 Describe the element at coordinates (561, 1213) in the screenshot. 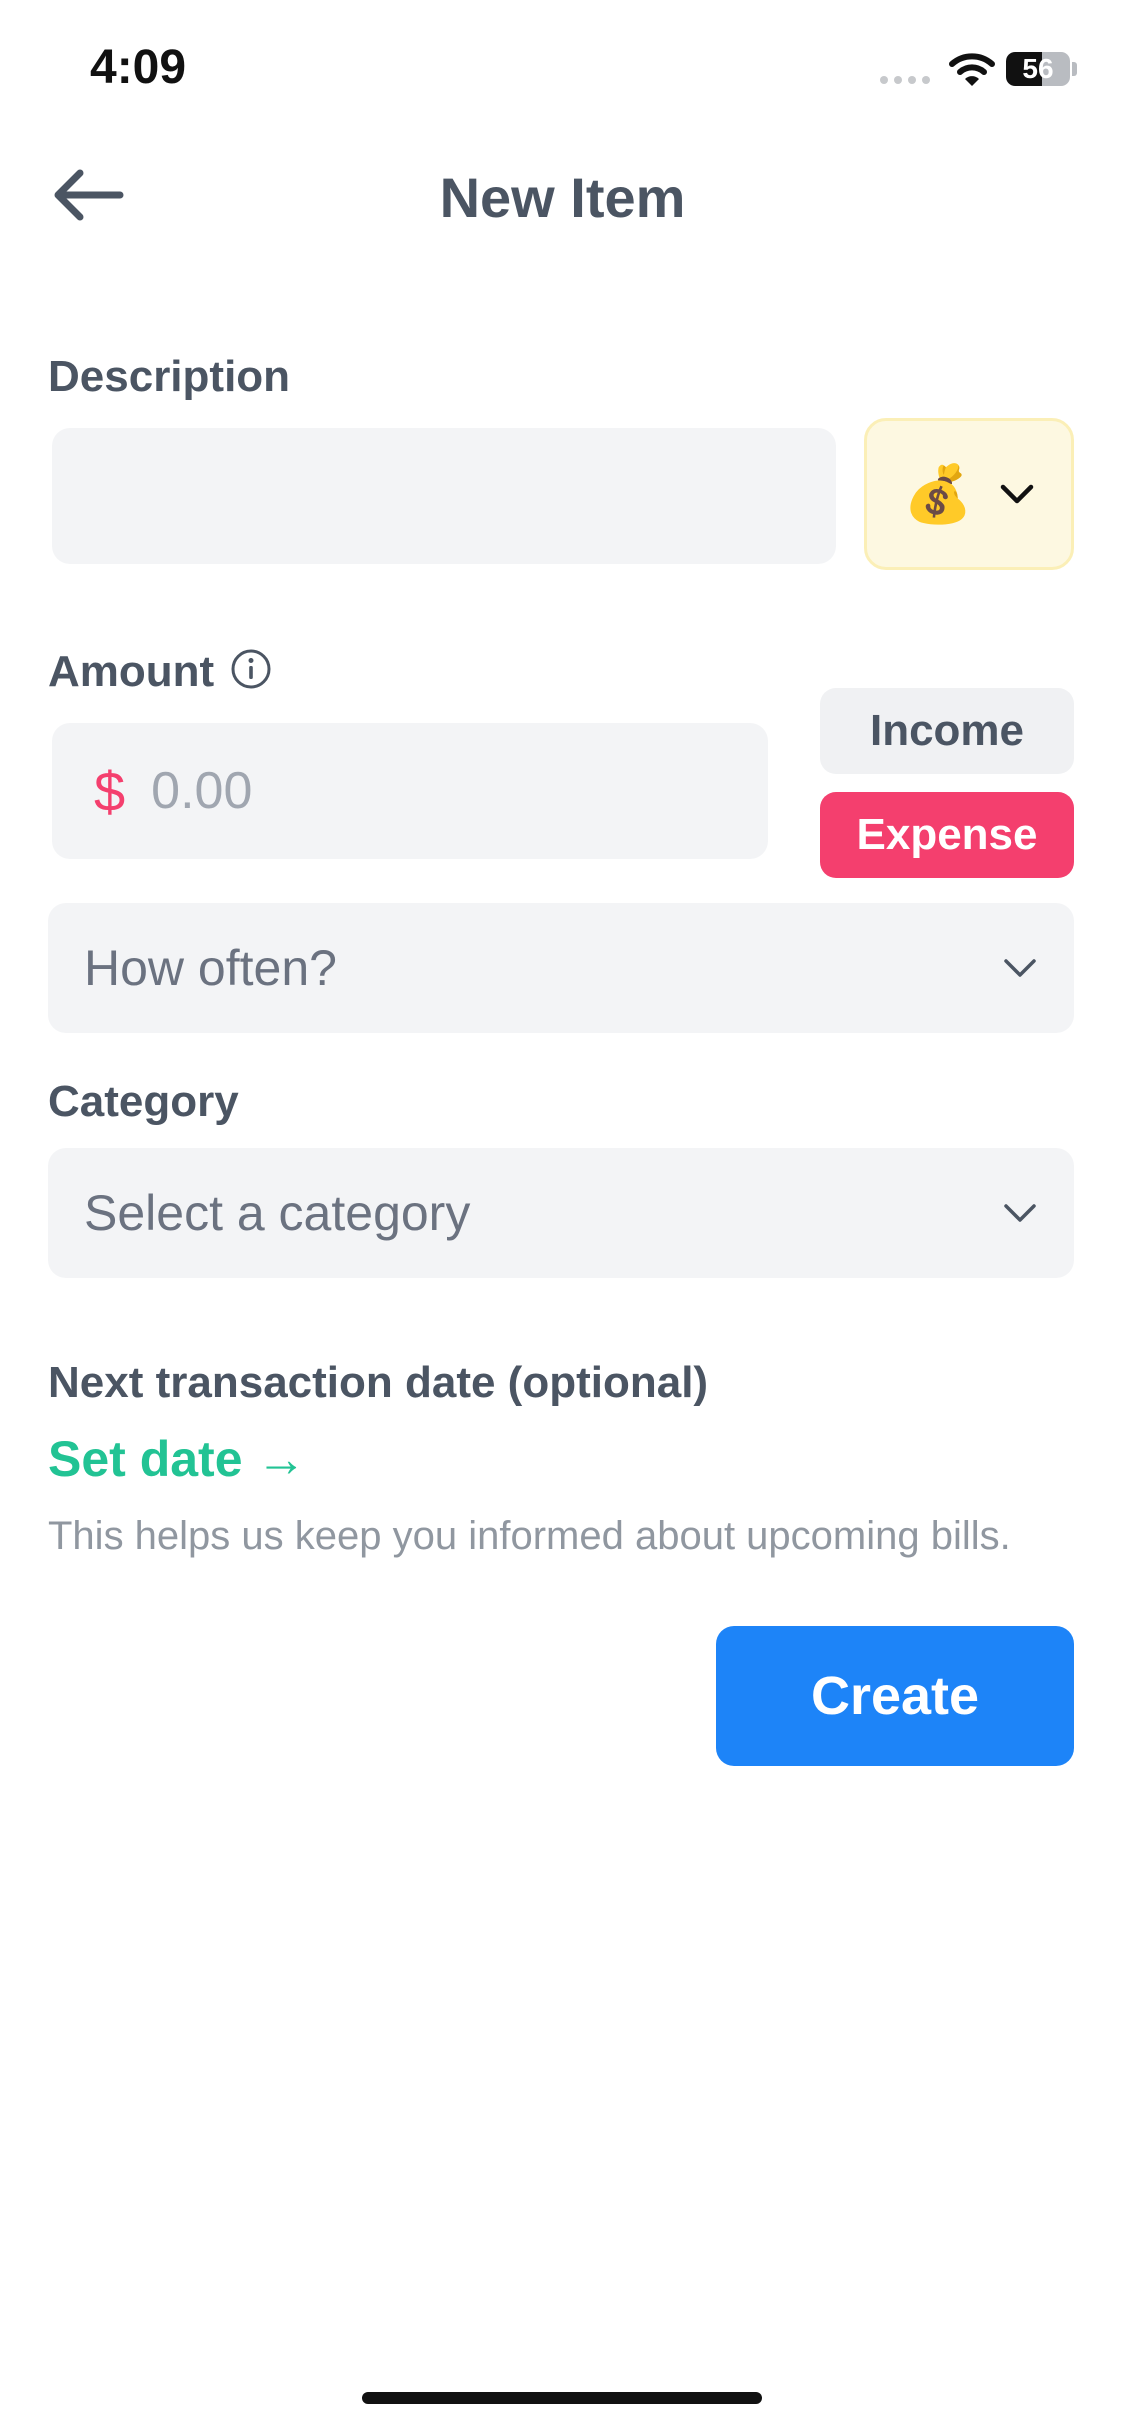

I see `category-select: Select a category` at that location.